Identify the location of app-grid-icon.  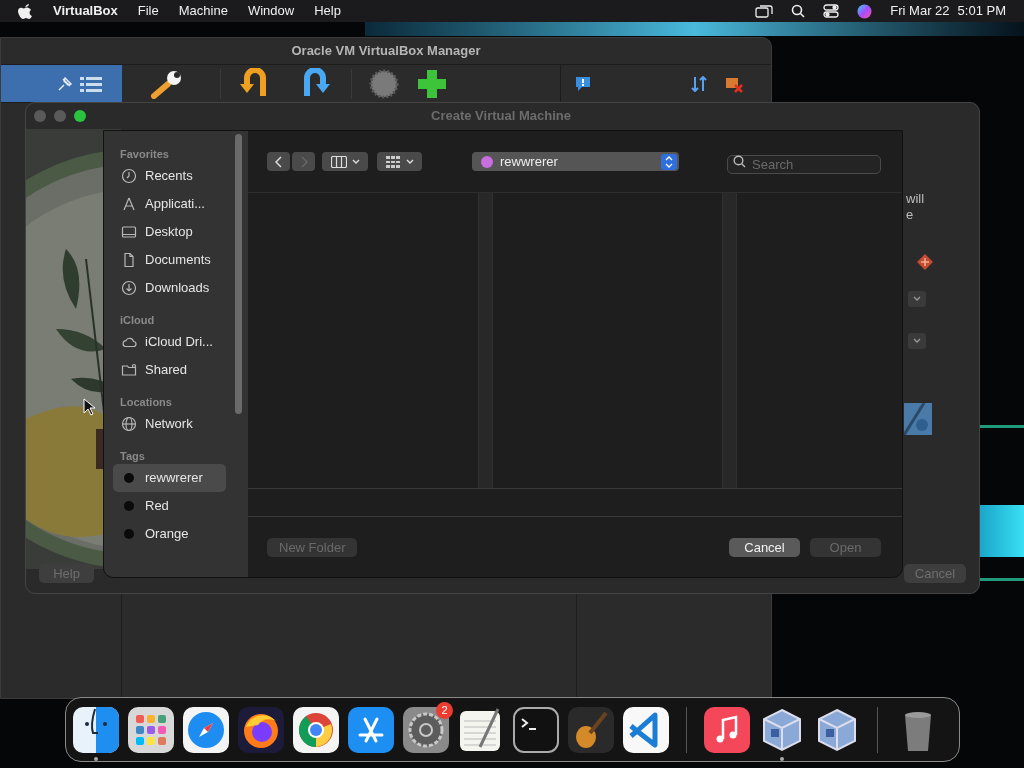
(151, 729).